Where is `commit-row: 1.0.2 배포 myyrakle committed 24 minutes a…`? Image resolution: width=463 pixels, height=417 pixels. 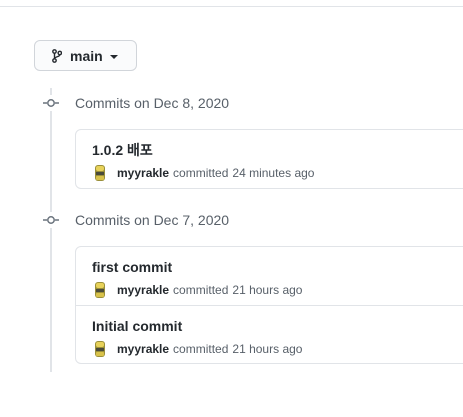
commit-row: 1.0.2 배포 myyrakle committed 24 minutes a… is located at coordinates (269, 159).